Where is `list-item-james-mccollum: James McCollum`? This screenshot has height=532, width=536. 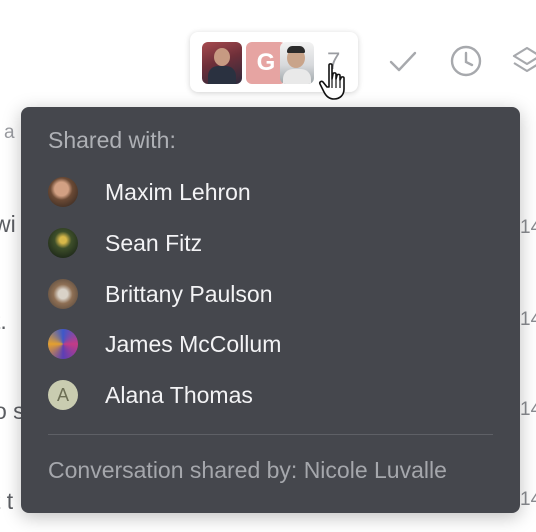 list-item-james-mccollum: James McCollum is located at coordinates (268, 344).